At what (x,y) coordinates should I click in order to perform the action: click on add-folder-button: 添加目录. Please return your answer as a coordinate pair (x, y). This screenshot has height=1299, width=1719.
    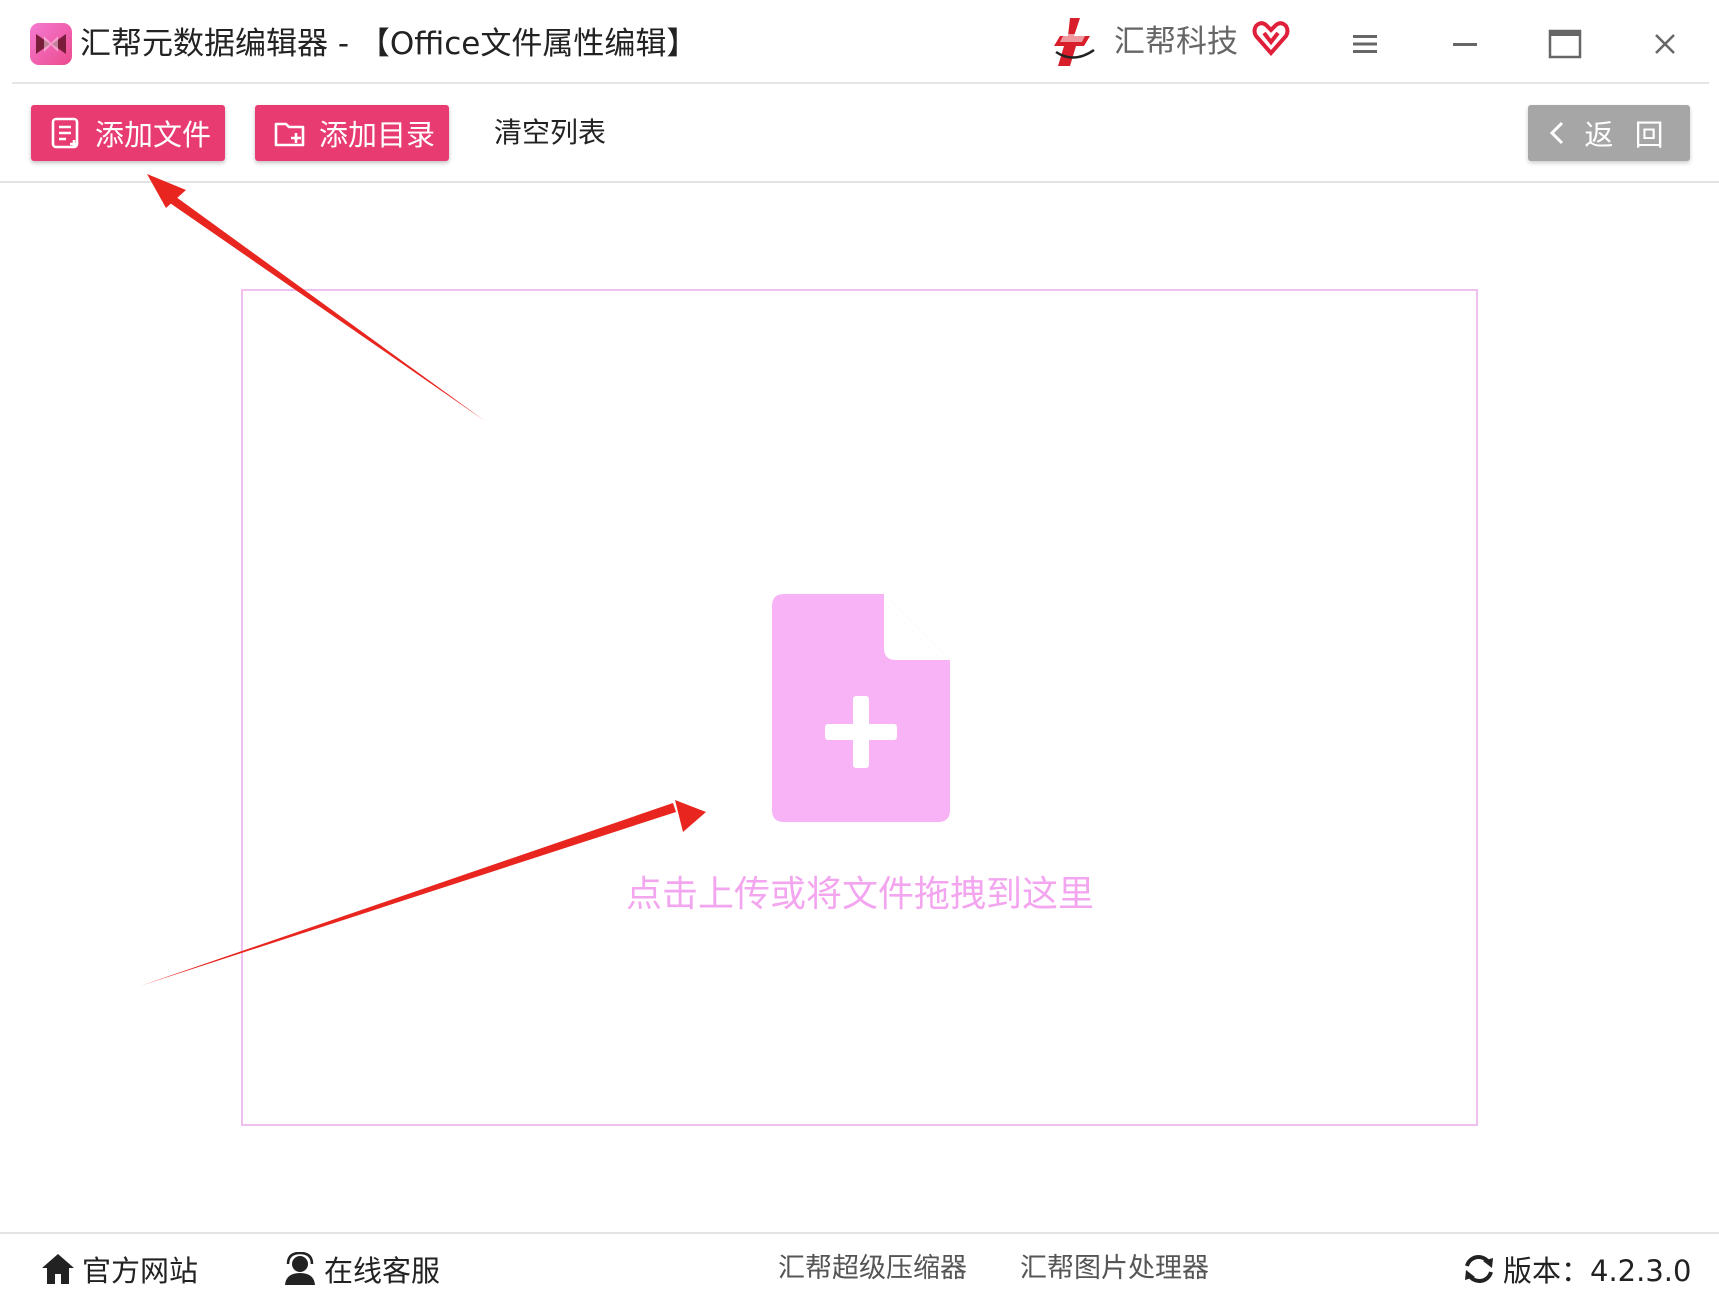
    Looking at the image, I should click on (352, 133).